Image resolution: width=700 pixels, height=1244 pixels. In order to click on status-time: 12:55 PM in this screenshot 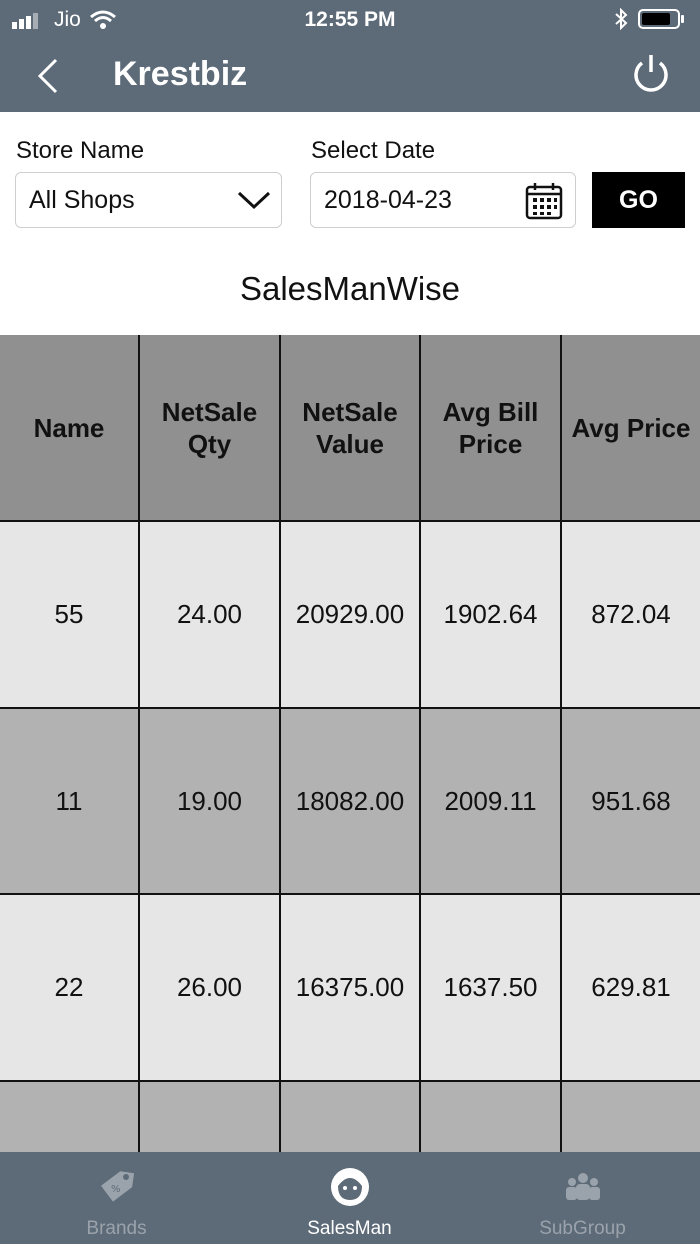, I will do `click(350, 19)`.